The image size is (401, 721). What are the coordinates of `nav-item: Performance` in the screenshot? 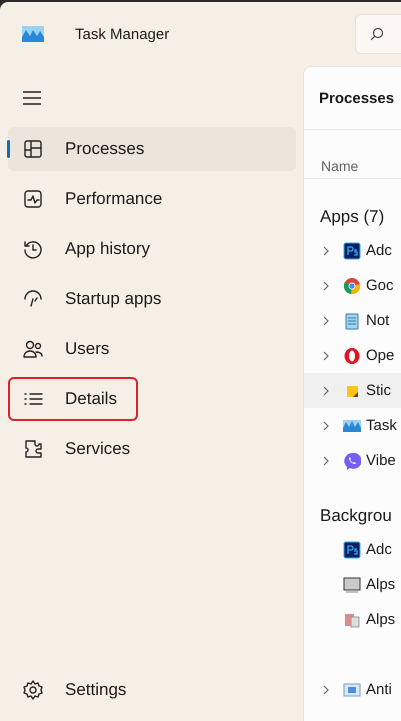 It's located at (152, 199).